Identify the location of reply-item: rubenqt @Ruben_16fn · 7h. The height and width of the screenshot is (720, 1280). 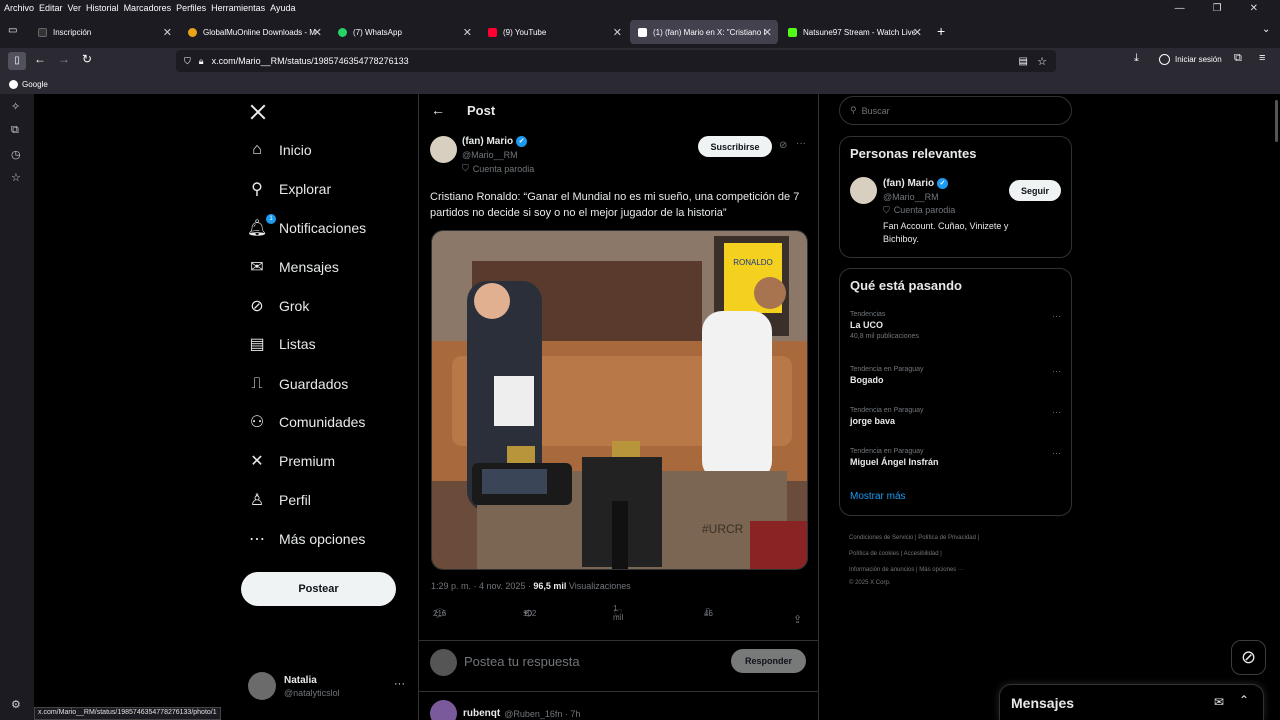
(505, 710).